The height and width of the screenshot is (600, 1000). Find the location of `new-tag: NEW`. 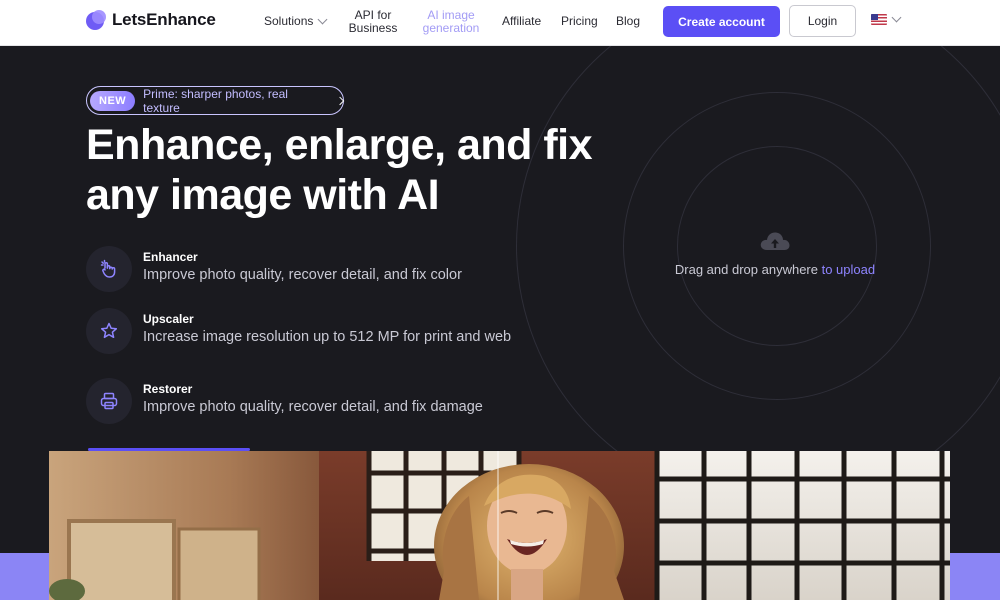

new-tag: NEW is located at coordinates (113, 100).